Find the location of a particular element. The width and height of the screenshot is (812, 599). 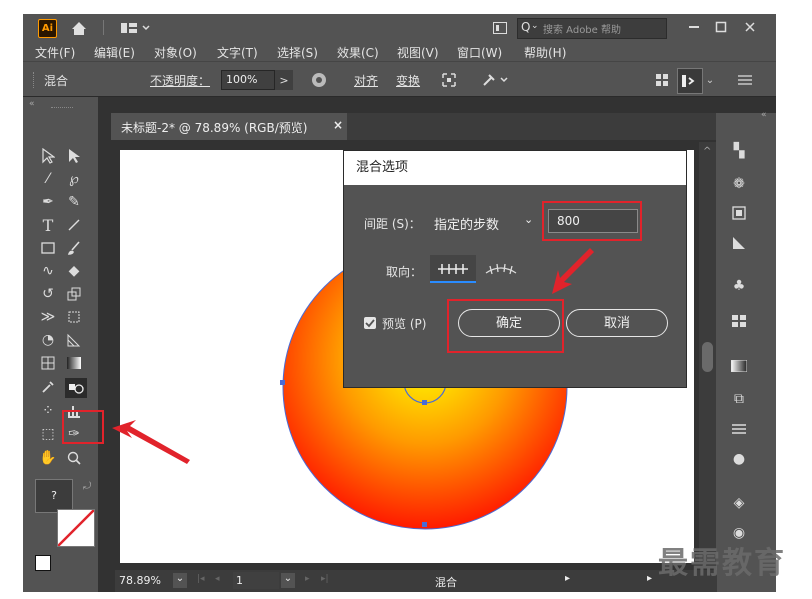

watermark: 最需教育 is located at coordinates (722, 563).